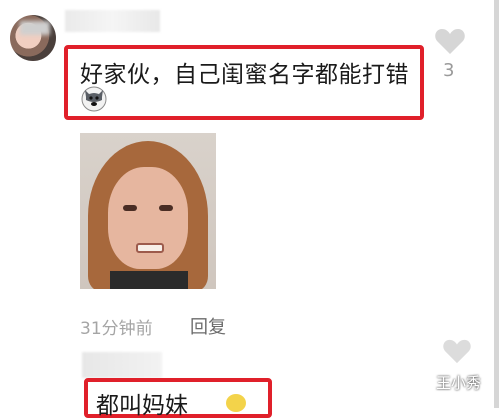  What do you see at coordinates (450, 41) in the screenshot?
I see `heart-icon` at bounding box center [450, 41].